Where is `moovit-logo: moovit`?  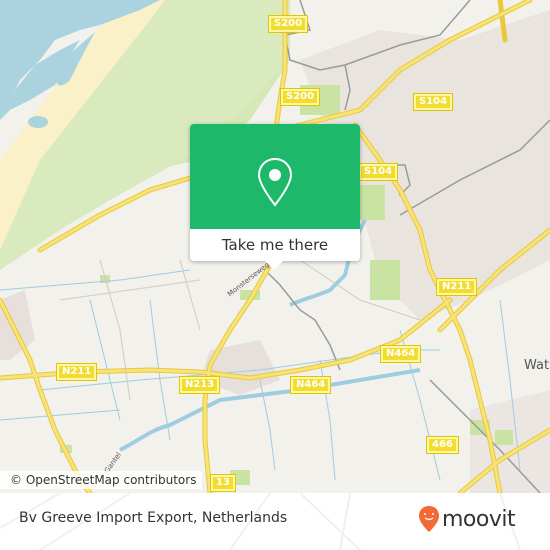
moovit-logo: moovit is located at coordinates (467, 519).